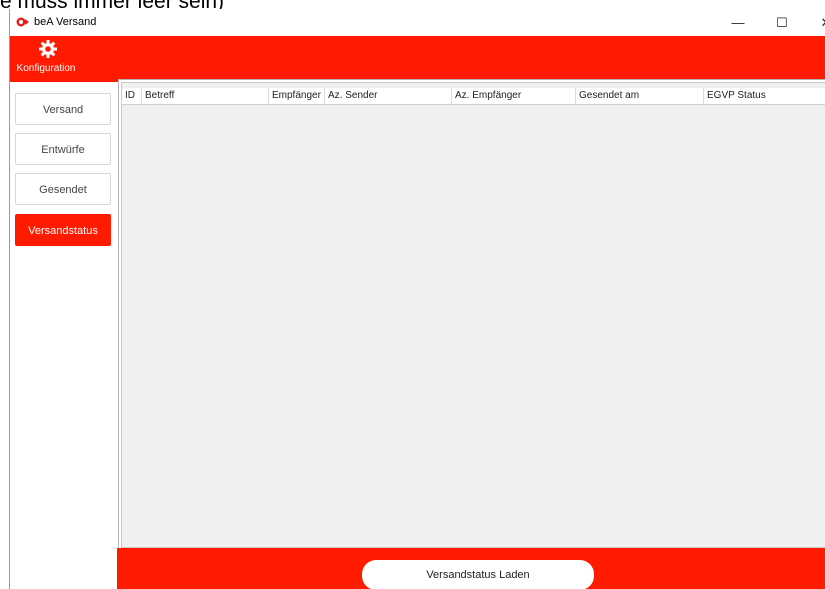  What do you see at coordinates (814, 22) in the screenshot?
I see `close-button: ✕` at bounding box center [814, 22].